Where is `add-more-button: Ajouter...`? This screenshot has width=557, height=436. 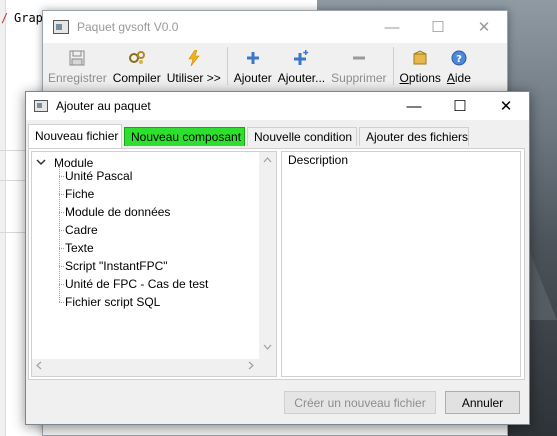 add-more-button: Ajouter... is located at coordinates (301, 64).